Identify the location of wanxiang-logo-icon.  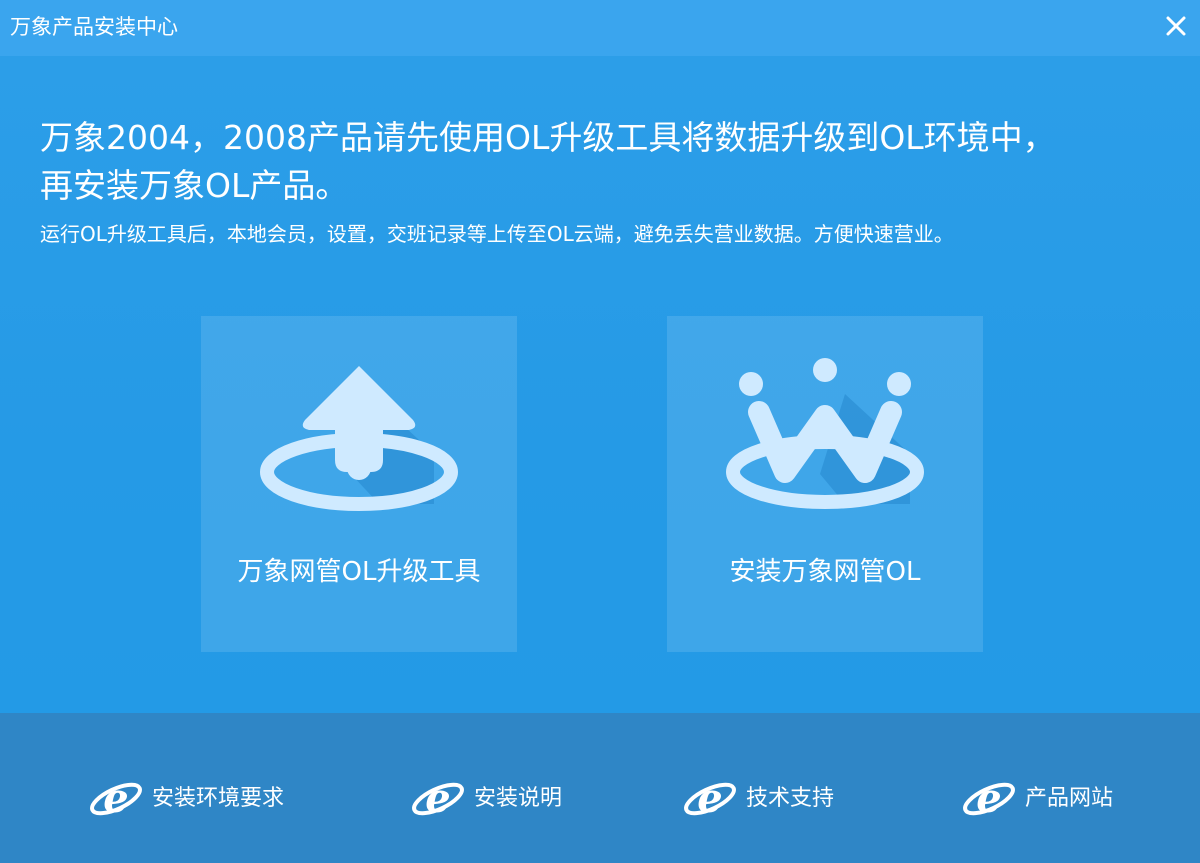
(825, 434).